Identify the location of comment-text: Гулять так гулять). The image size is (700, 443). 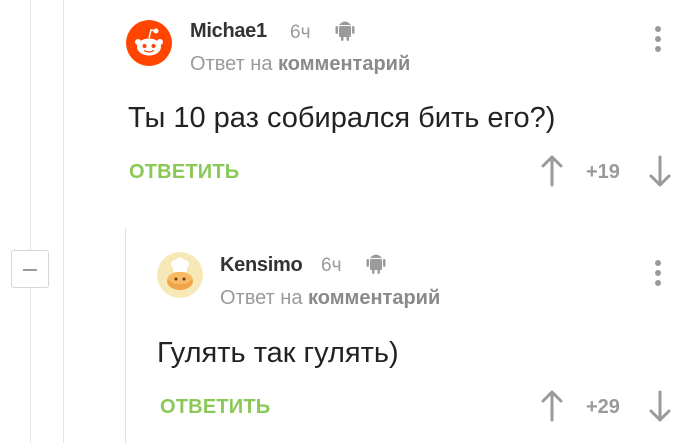
(278, 353).